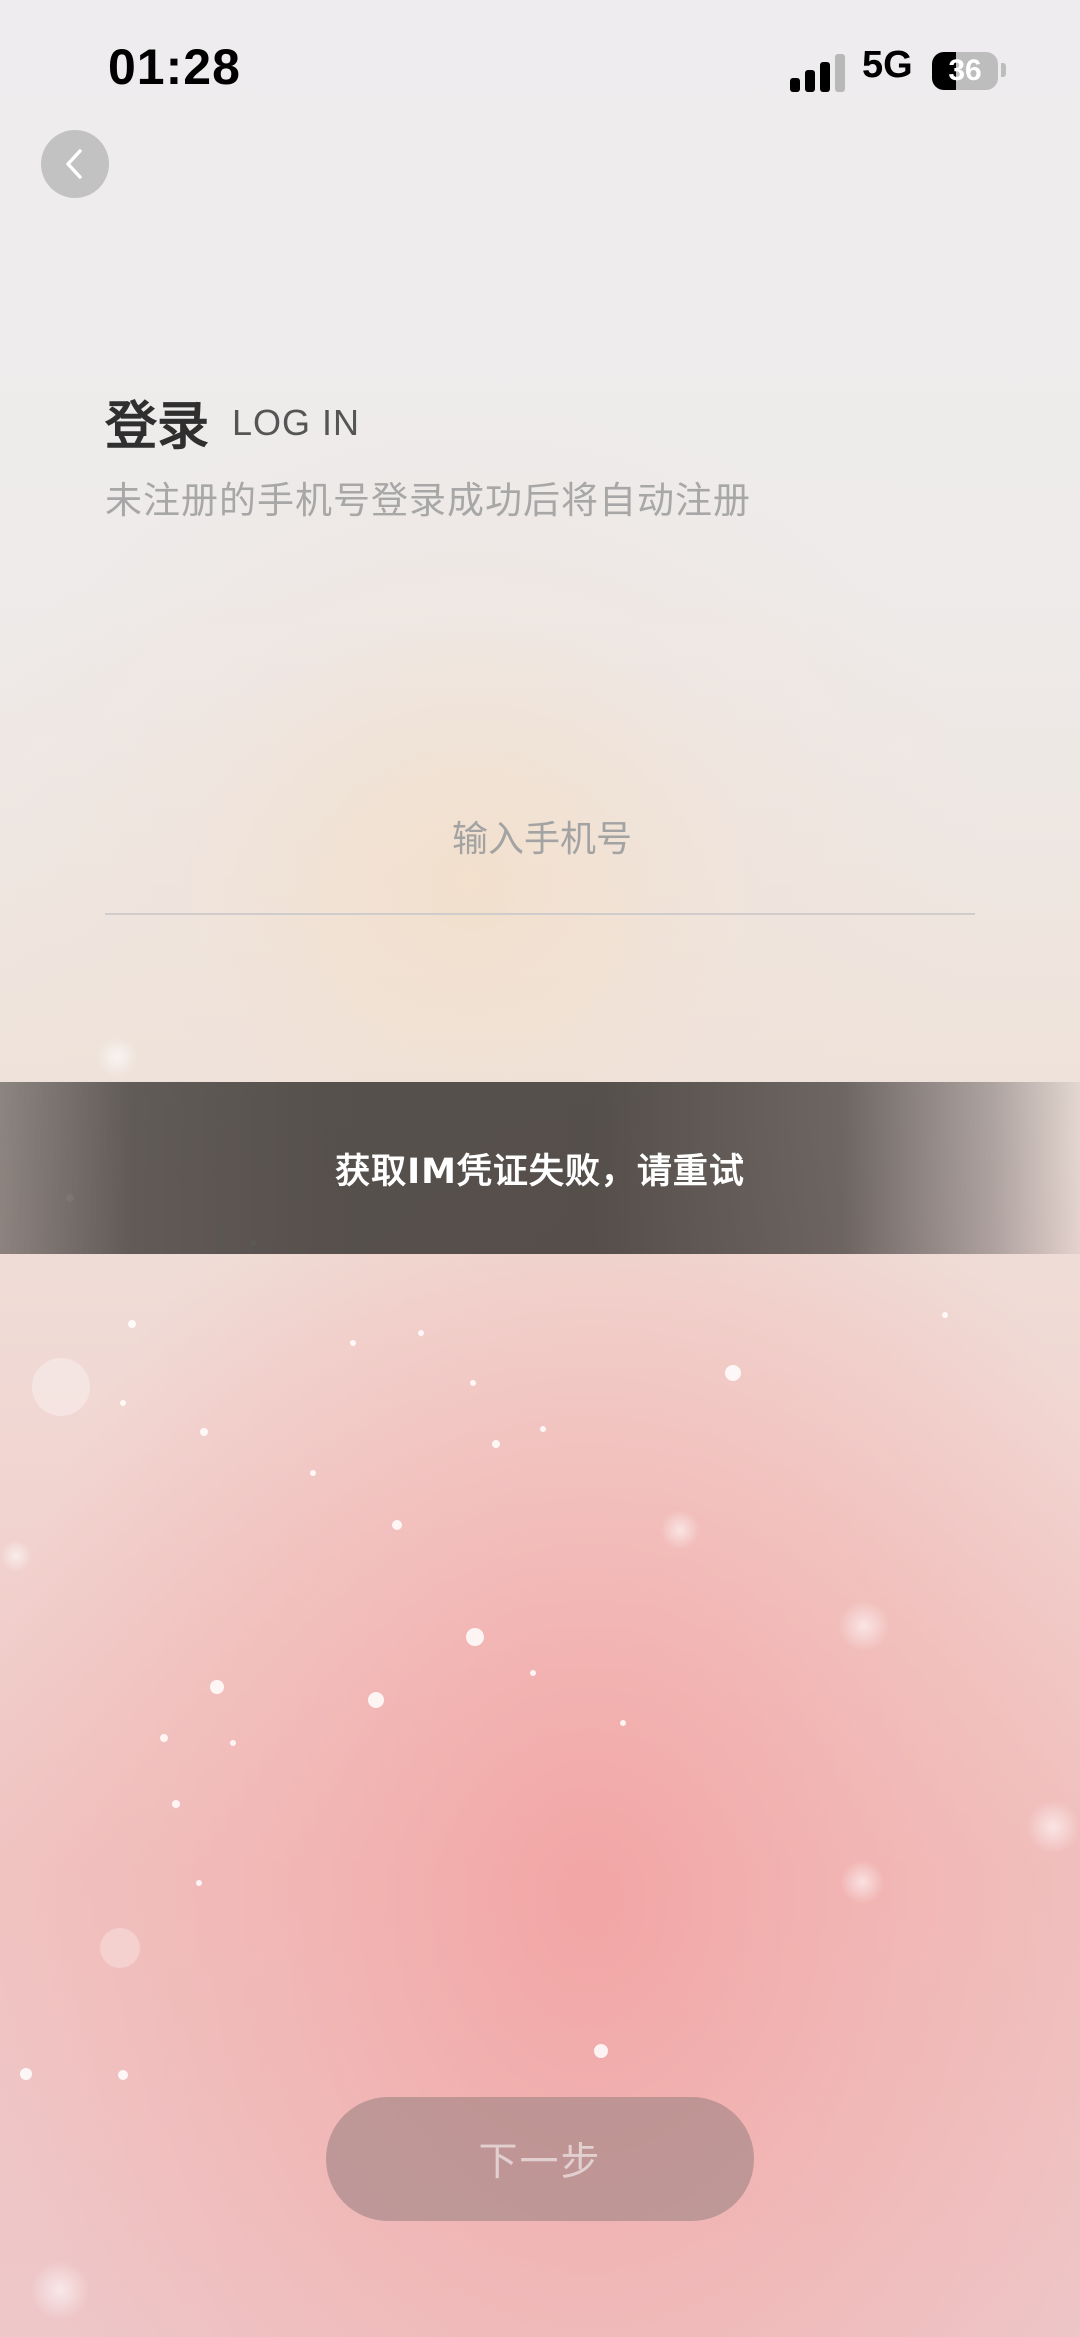 This screenshot has width=1080, height=2337. Describe the element at coordinates (1003, 70) in the screenshot. I see `battery-cap` at that location.